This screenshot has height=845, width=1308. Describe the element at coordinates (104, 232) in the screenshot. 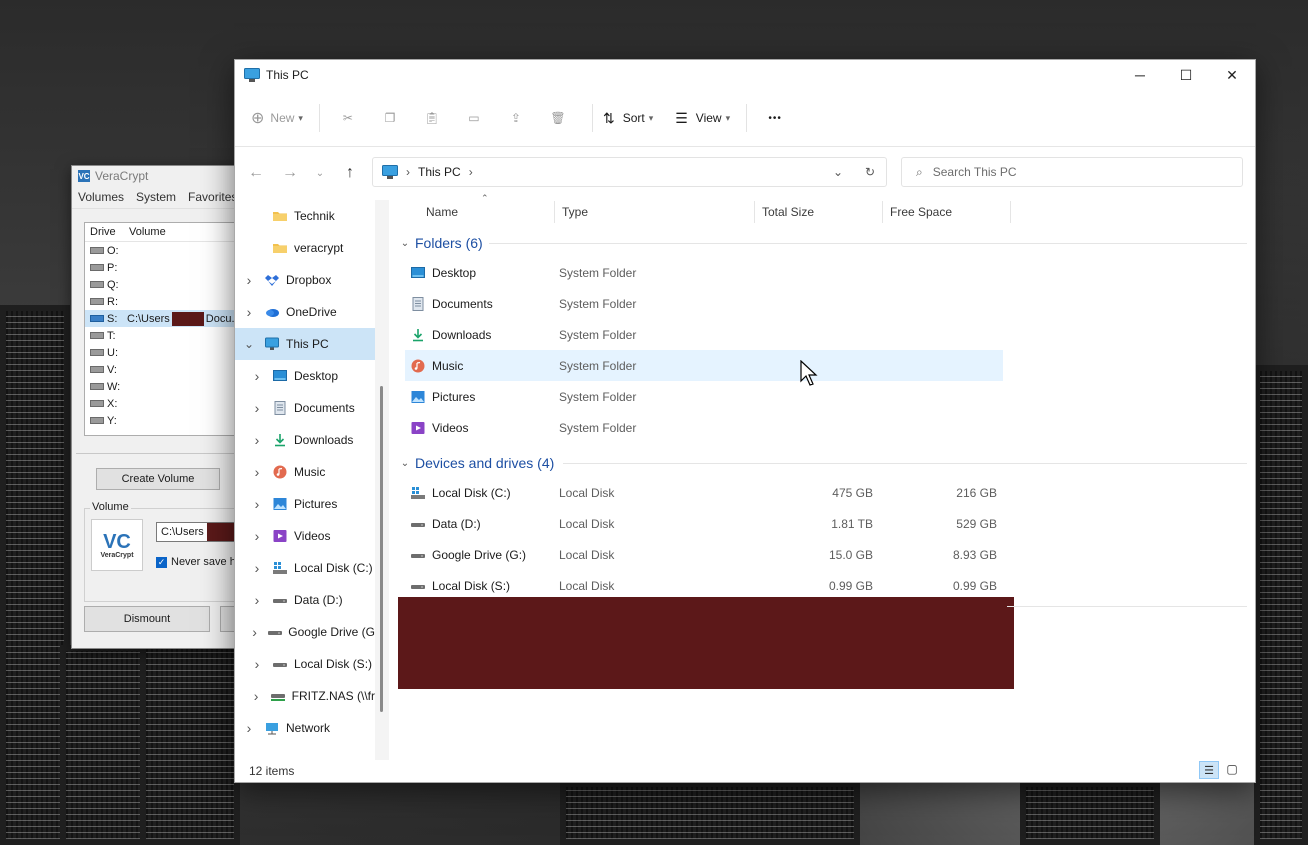

I see `col-drive: Drive` at that location.